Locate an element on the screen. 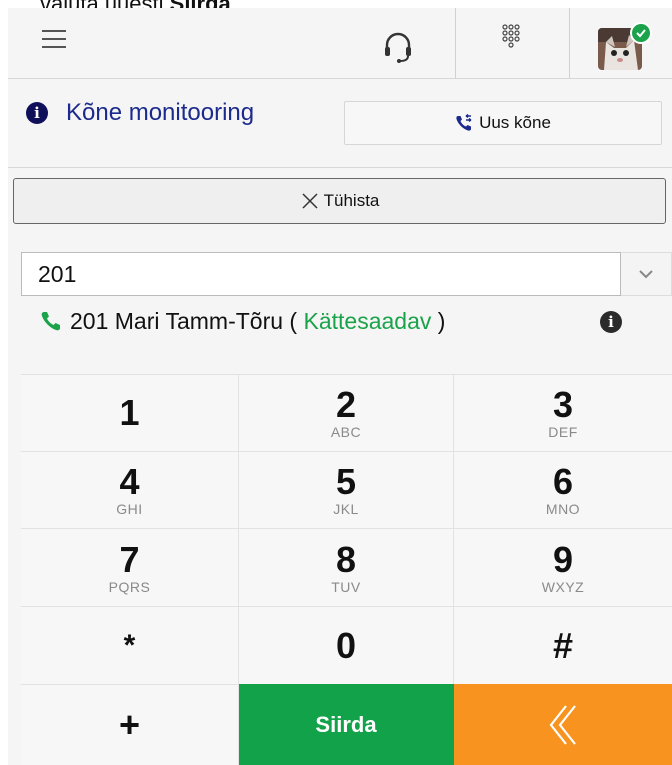  key-2: 2 ABC is located at coordinates (346, 412).